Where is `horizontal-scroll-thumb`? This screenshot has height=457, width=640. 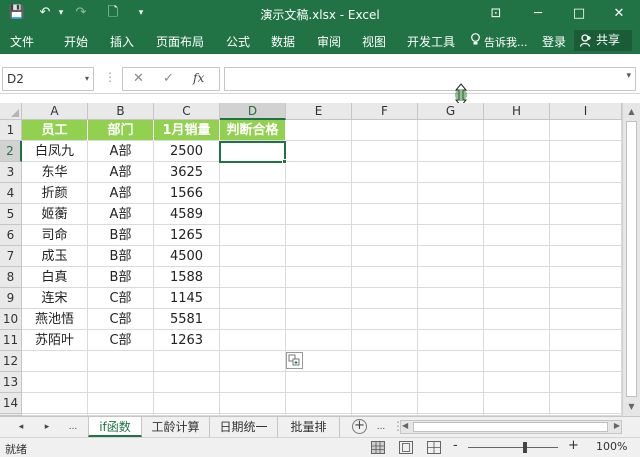
horizontal-scroll-thumb is located at coordinates (510, 427).